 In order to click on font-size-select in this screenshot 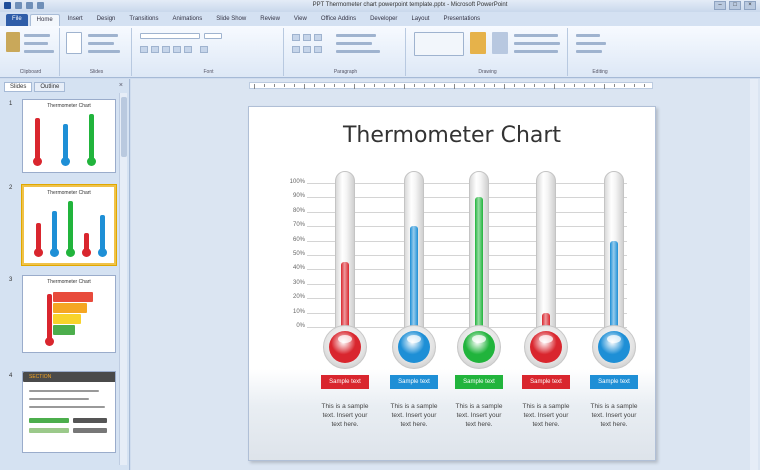, I will do `click(213, 36)`.